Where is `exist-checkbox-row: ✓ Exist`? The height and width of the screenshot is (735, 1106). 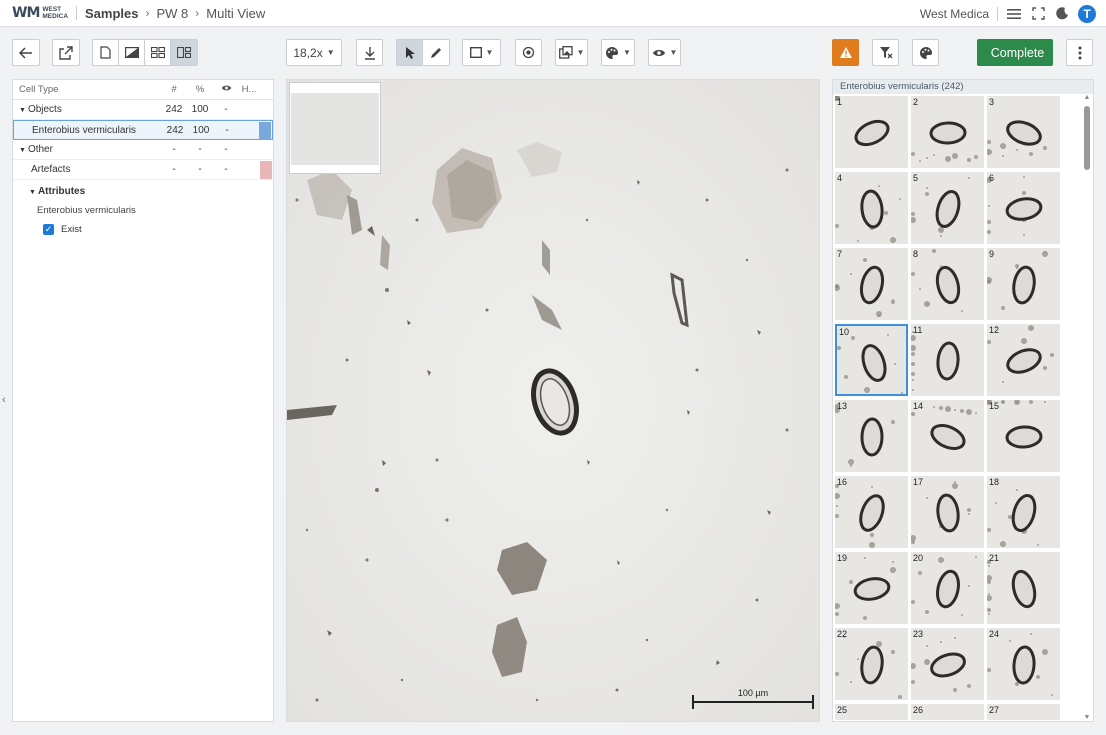
exist-checkbox-row: ✓ Exist is located at coordinates (158, 229).